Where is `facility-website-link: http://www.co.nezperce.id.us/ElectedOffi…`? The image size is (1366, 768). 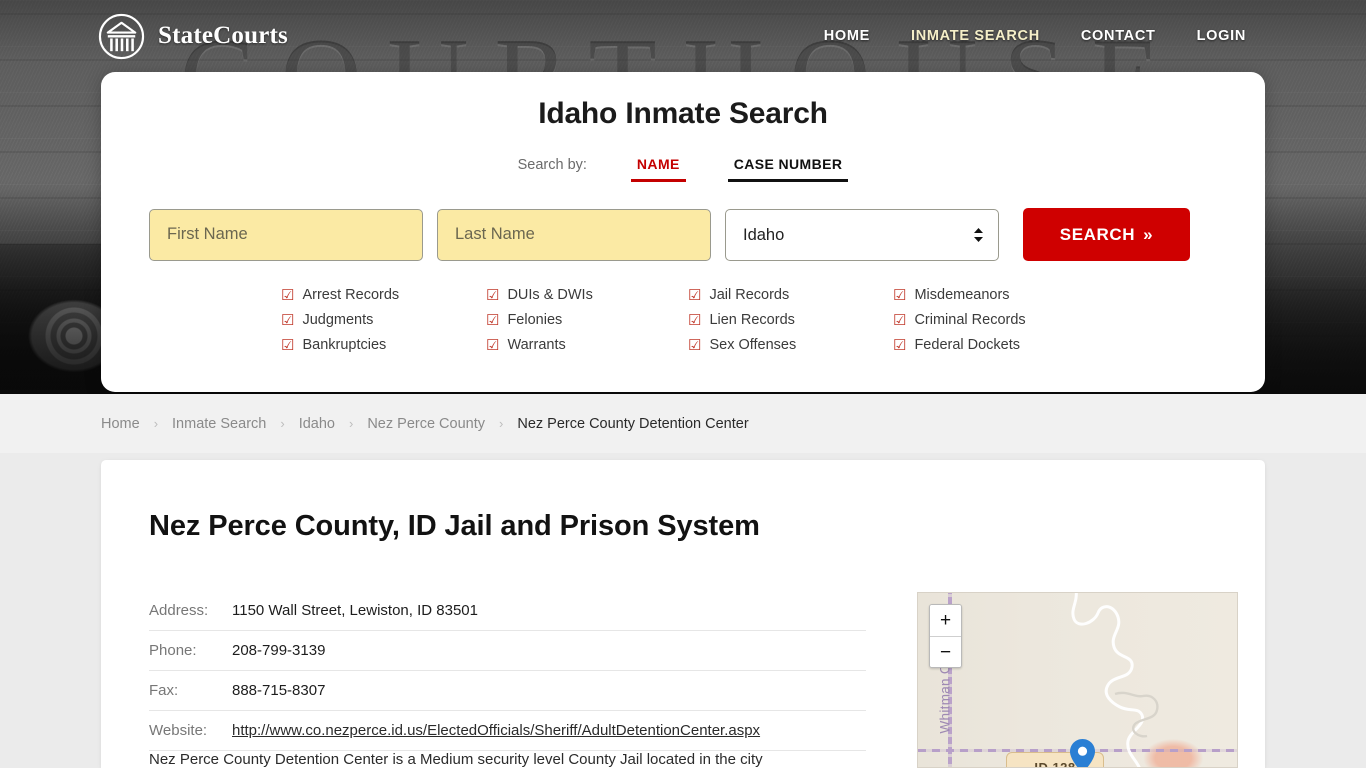 facility-website-link: http://www.co.nezperce.id.us/ElectedOffi… is located at coordinates (496, 730).